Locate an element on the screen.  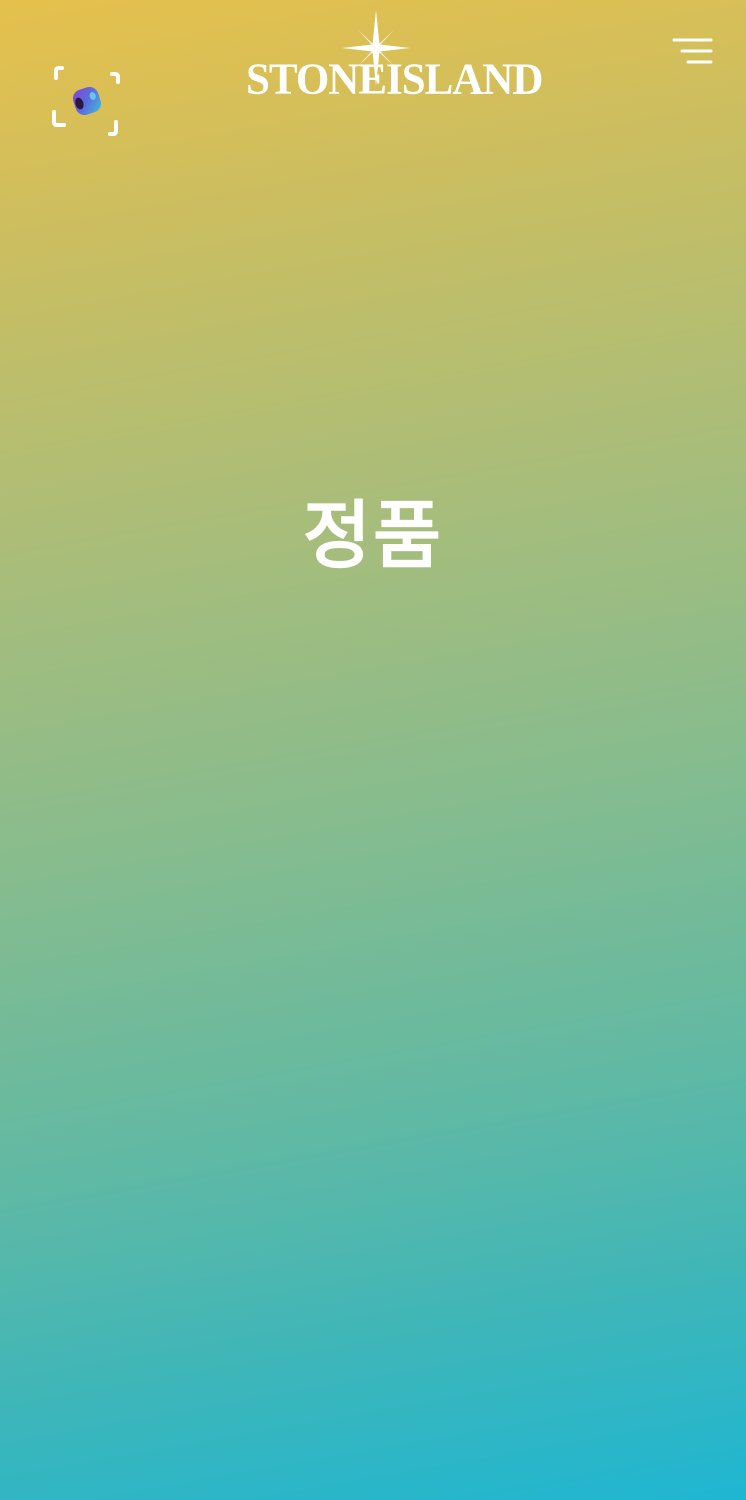
hamburger-menu-icon is located at coordinates (692, 51).